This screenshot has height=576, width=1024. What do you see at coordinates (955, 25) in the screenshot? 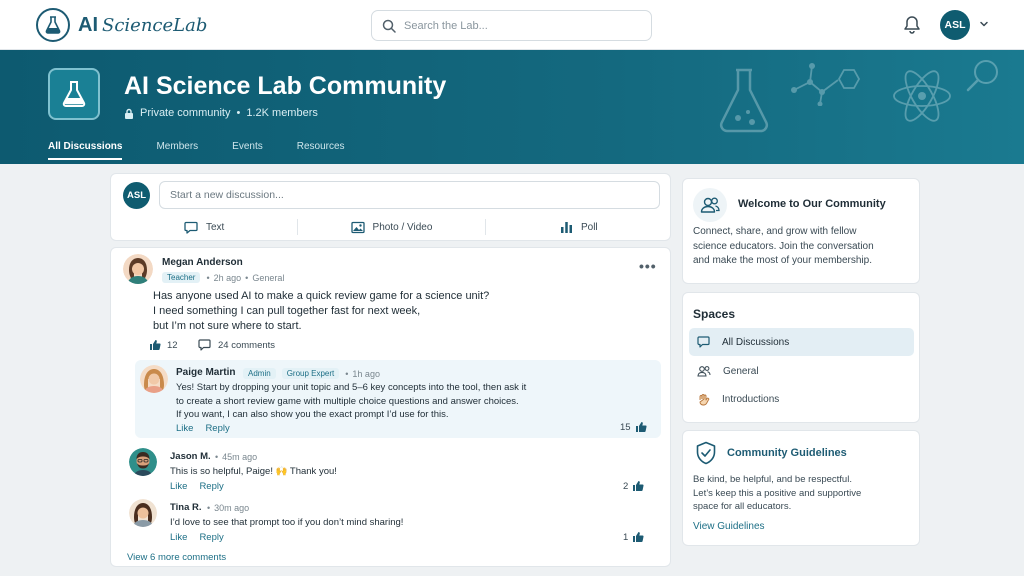
I see `user-avatar: ASL` at bounding box center [955, 25].